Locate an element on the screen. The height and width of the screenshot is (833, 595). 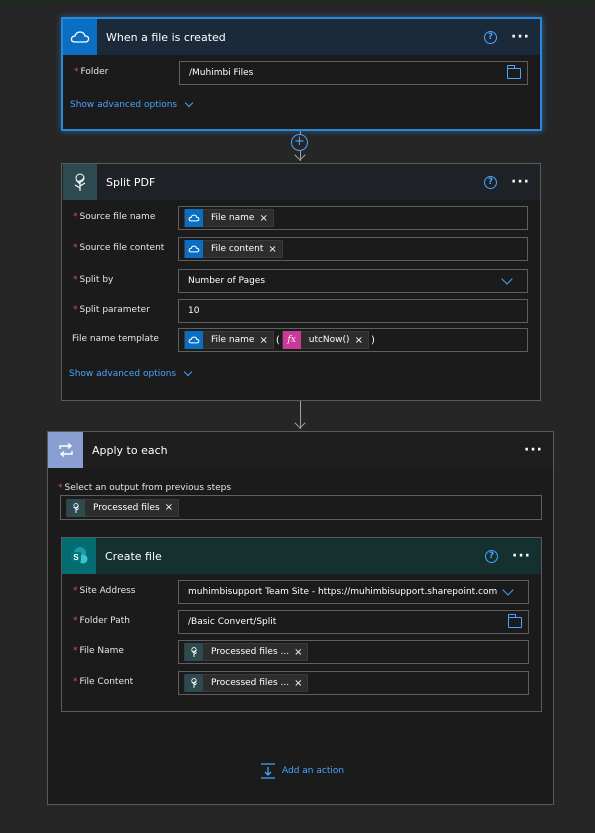
folder-path-input: /Basic Convert/Split is located at coordinates (353, 622).